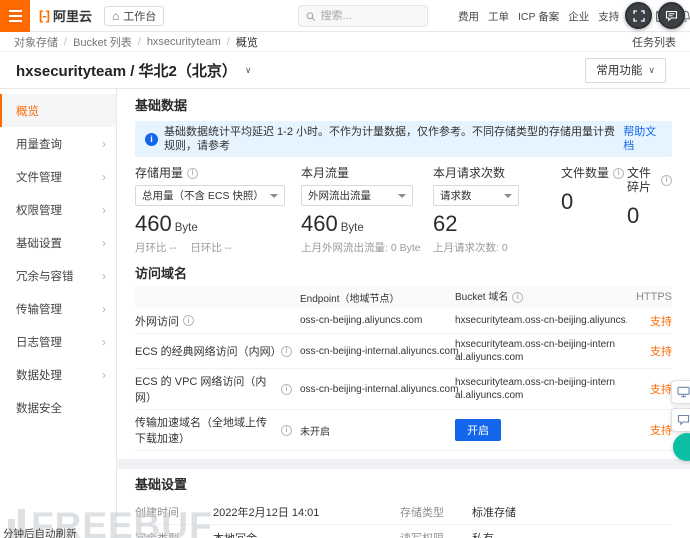  I want to click on hamburger-icon, so click(15, 10).